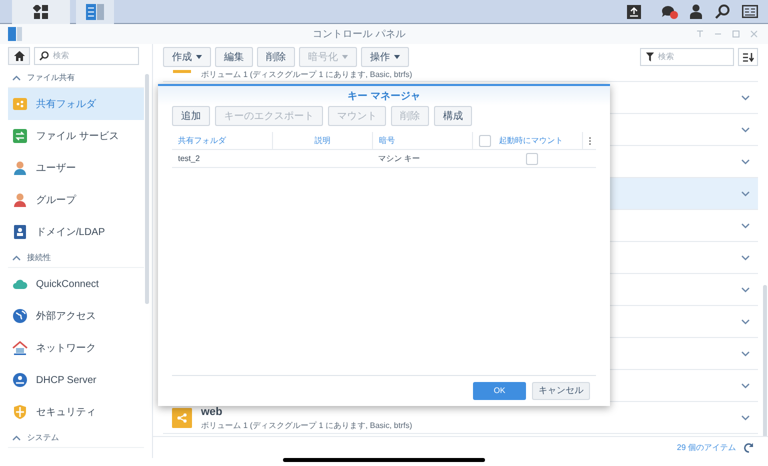  What do you see at coordinates (359, 35) in the screenshot?
I see `window-title: コントロール パネル` at bounding box center [359, 35].